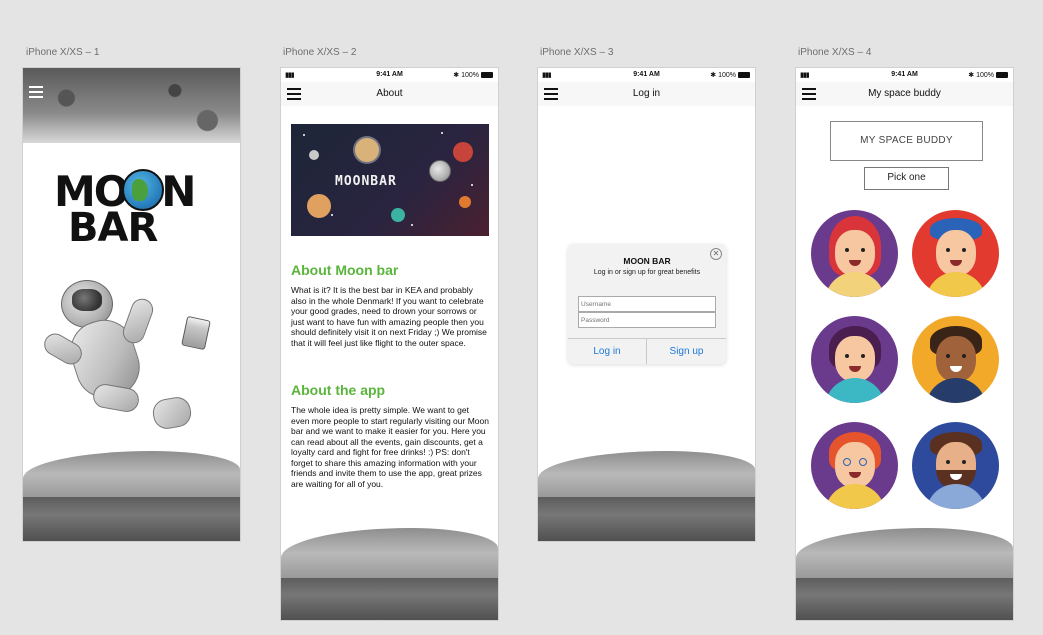  What do you see at coordinates (854, 359) in the screenshot?
I see `avatar-ponytail-girl` at bounding box center [854, 359].